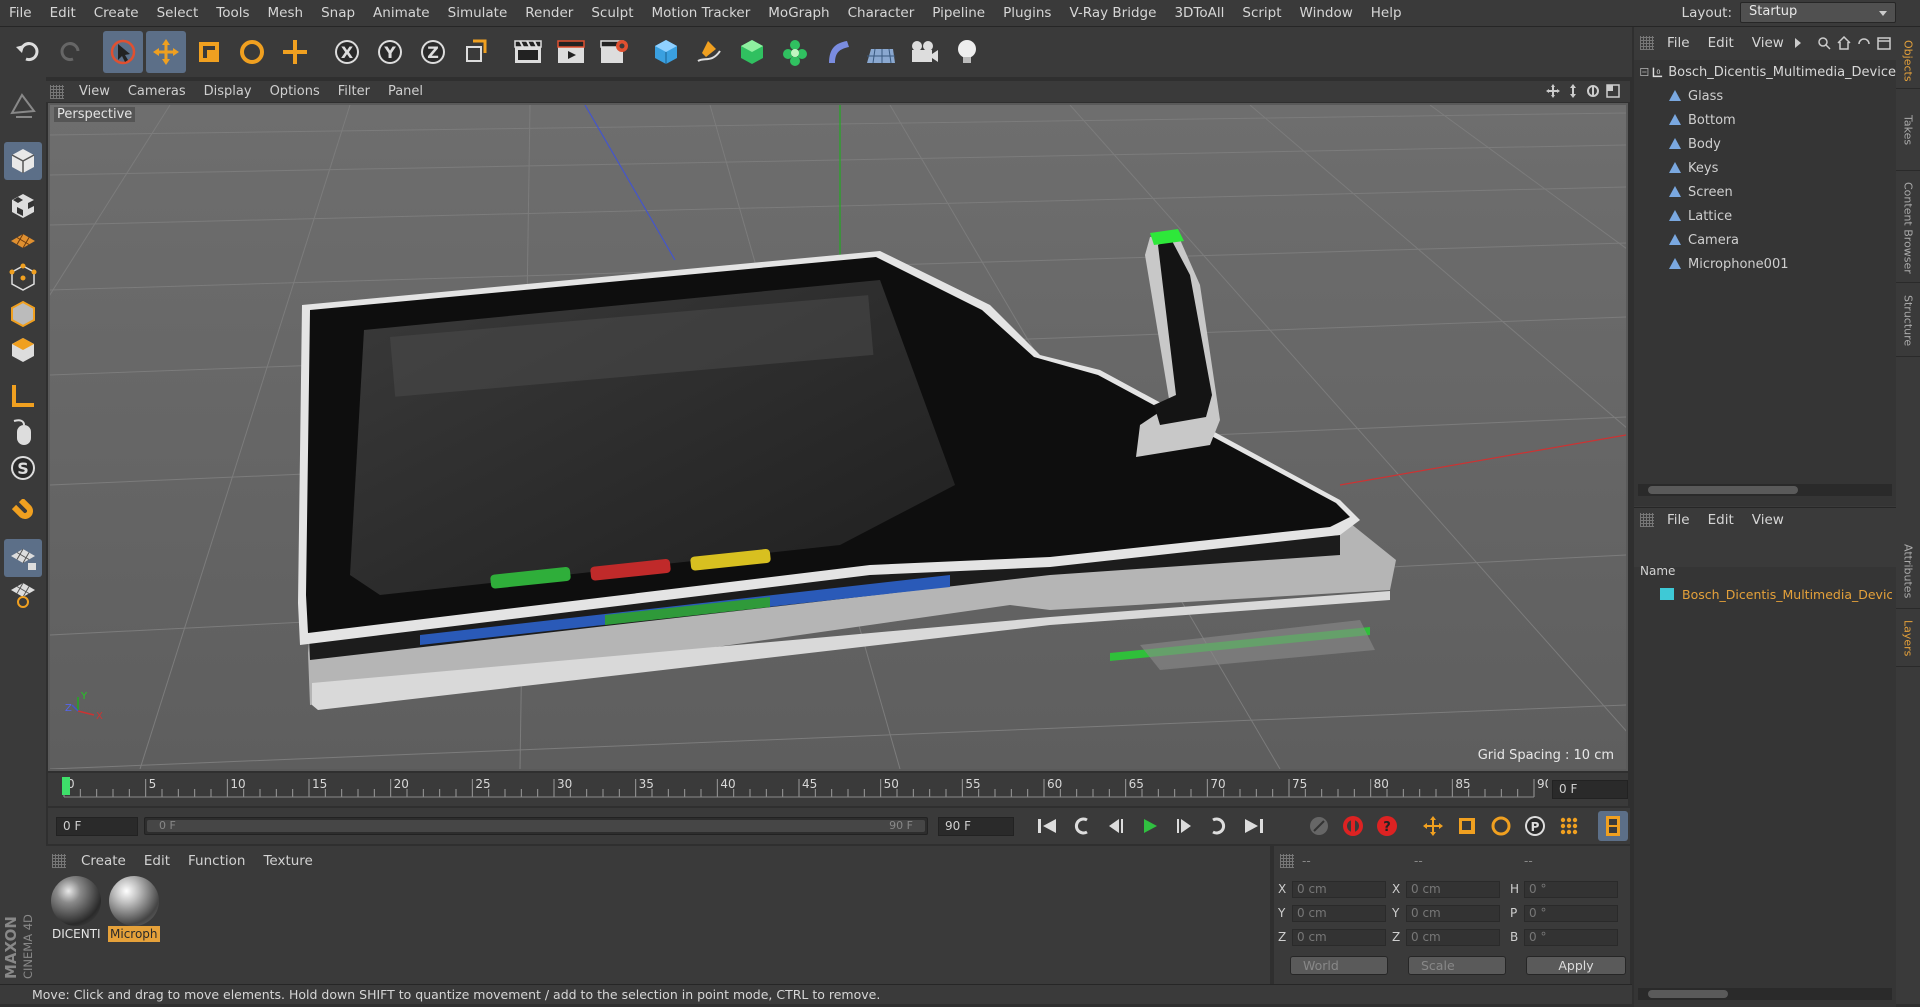  Describe the element at coordinates (1908, 572) in the screenshot. I see `tab-attributes: Attributes` at that location.